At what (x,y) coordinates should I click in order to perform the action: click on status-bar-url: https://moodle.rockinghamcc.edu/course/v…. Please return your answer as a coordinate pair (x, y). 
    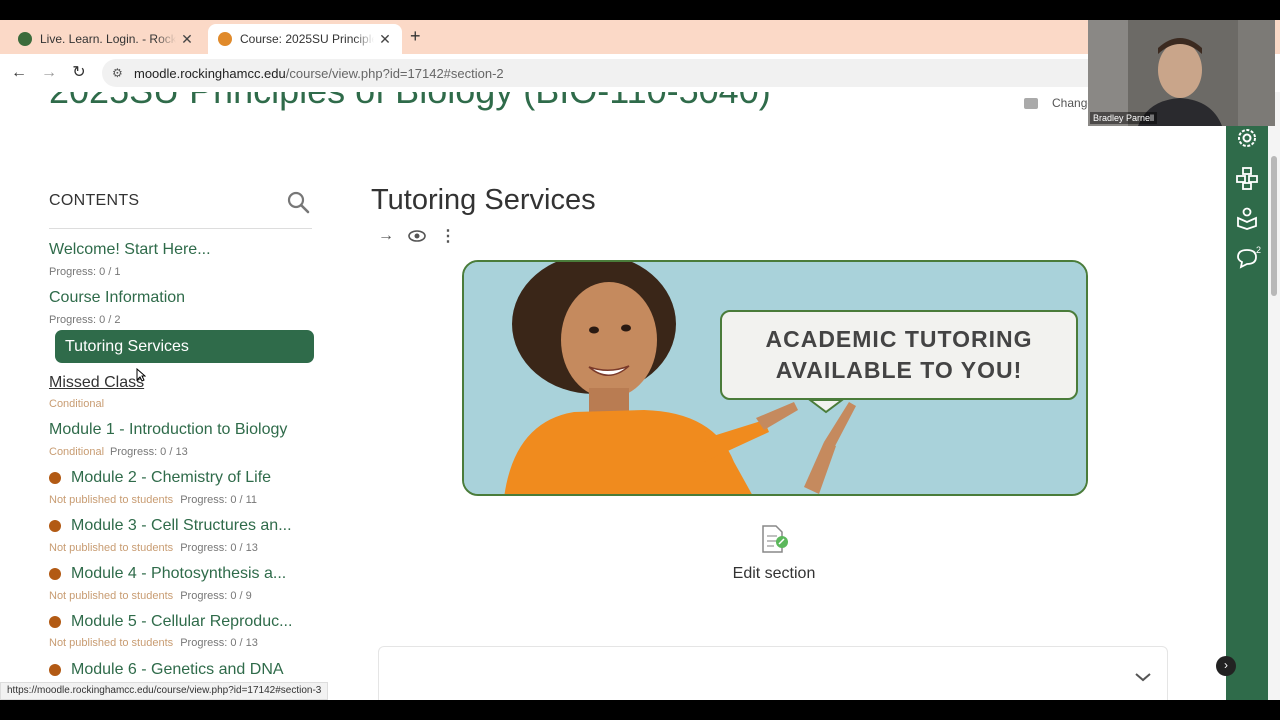
    Looking at the image, I should click on (164, 691).